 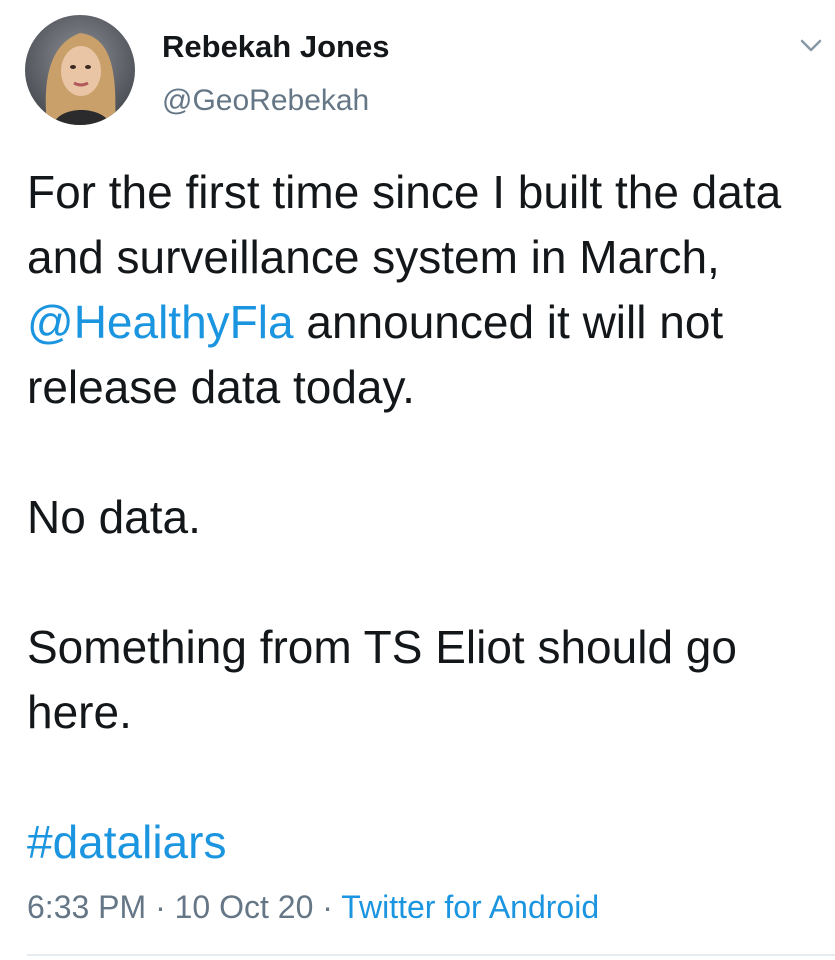 What do you see at coordinates (160, 322) in the screenshot?
I see `mention-link: @HealthyFla` at bounding box center [160, 322].